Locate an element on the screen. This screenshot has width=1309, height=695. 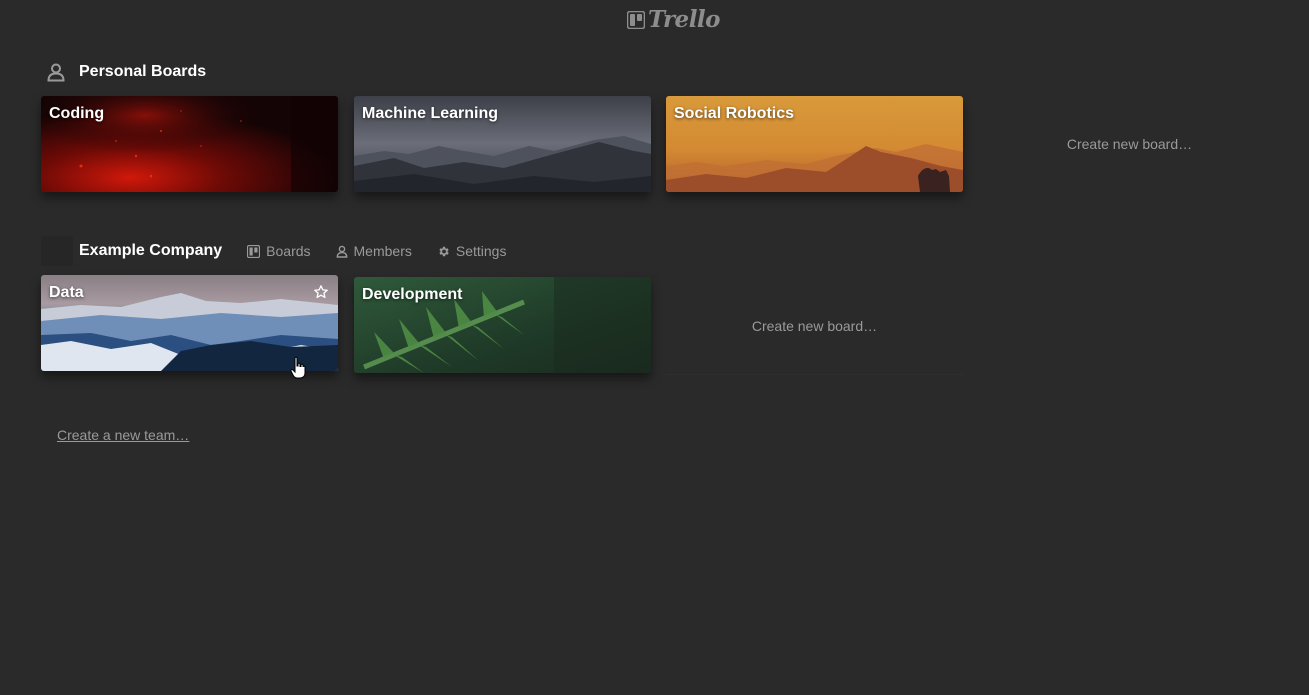
trello-board-icon is located at coordinates (636, 19).